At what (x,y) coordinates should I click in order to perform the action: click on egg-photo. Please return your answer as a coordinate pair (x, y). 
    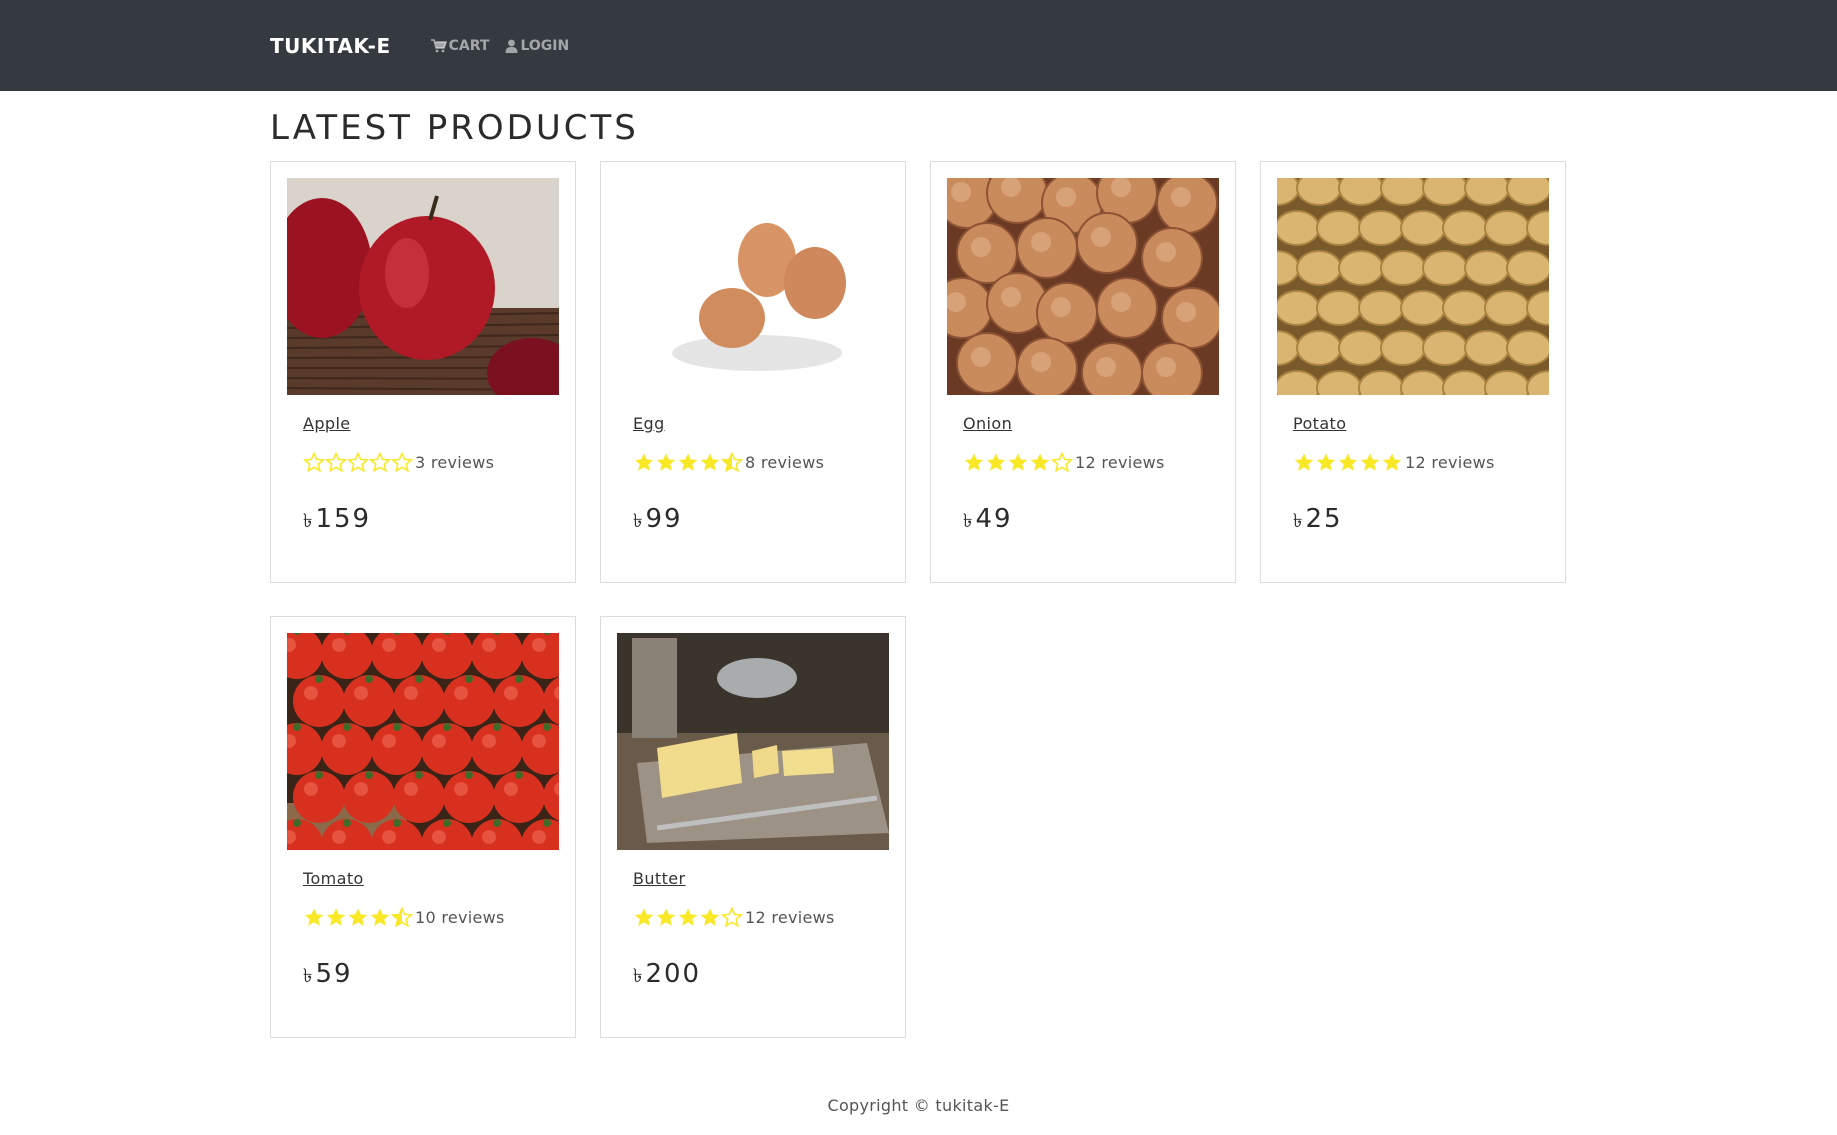
    Looking at the image, I should click on (753, 286).